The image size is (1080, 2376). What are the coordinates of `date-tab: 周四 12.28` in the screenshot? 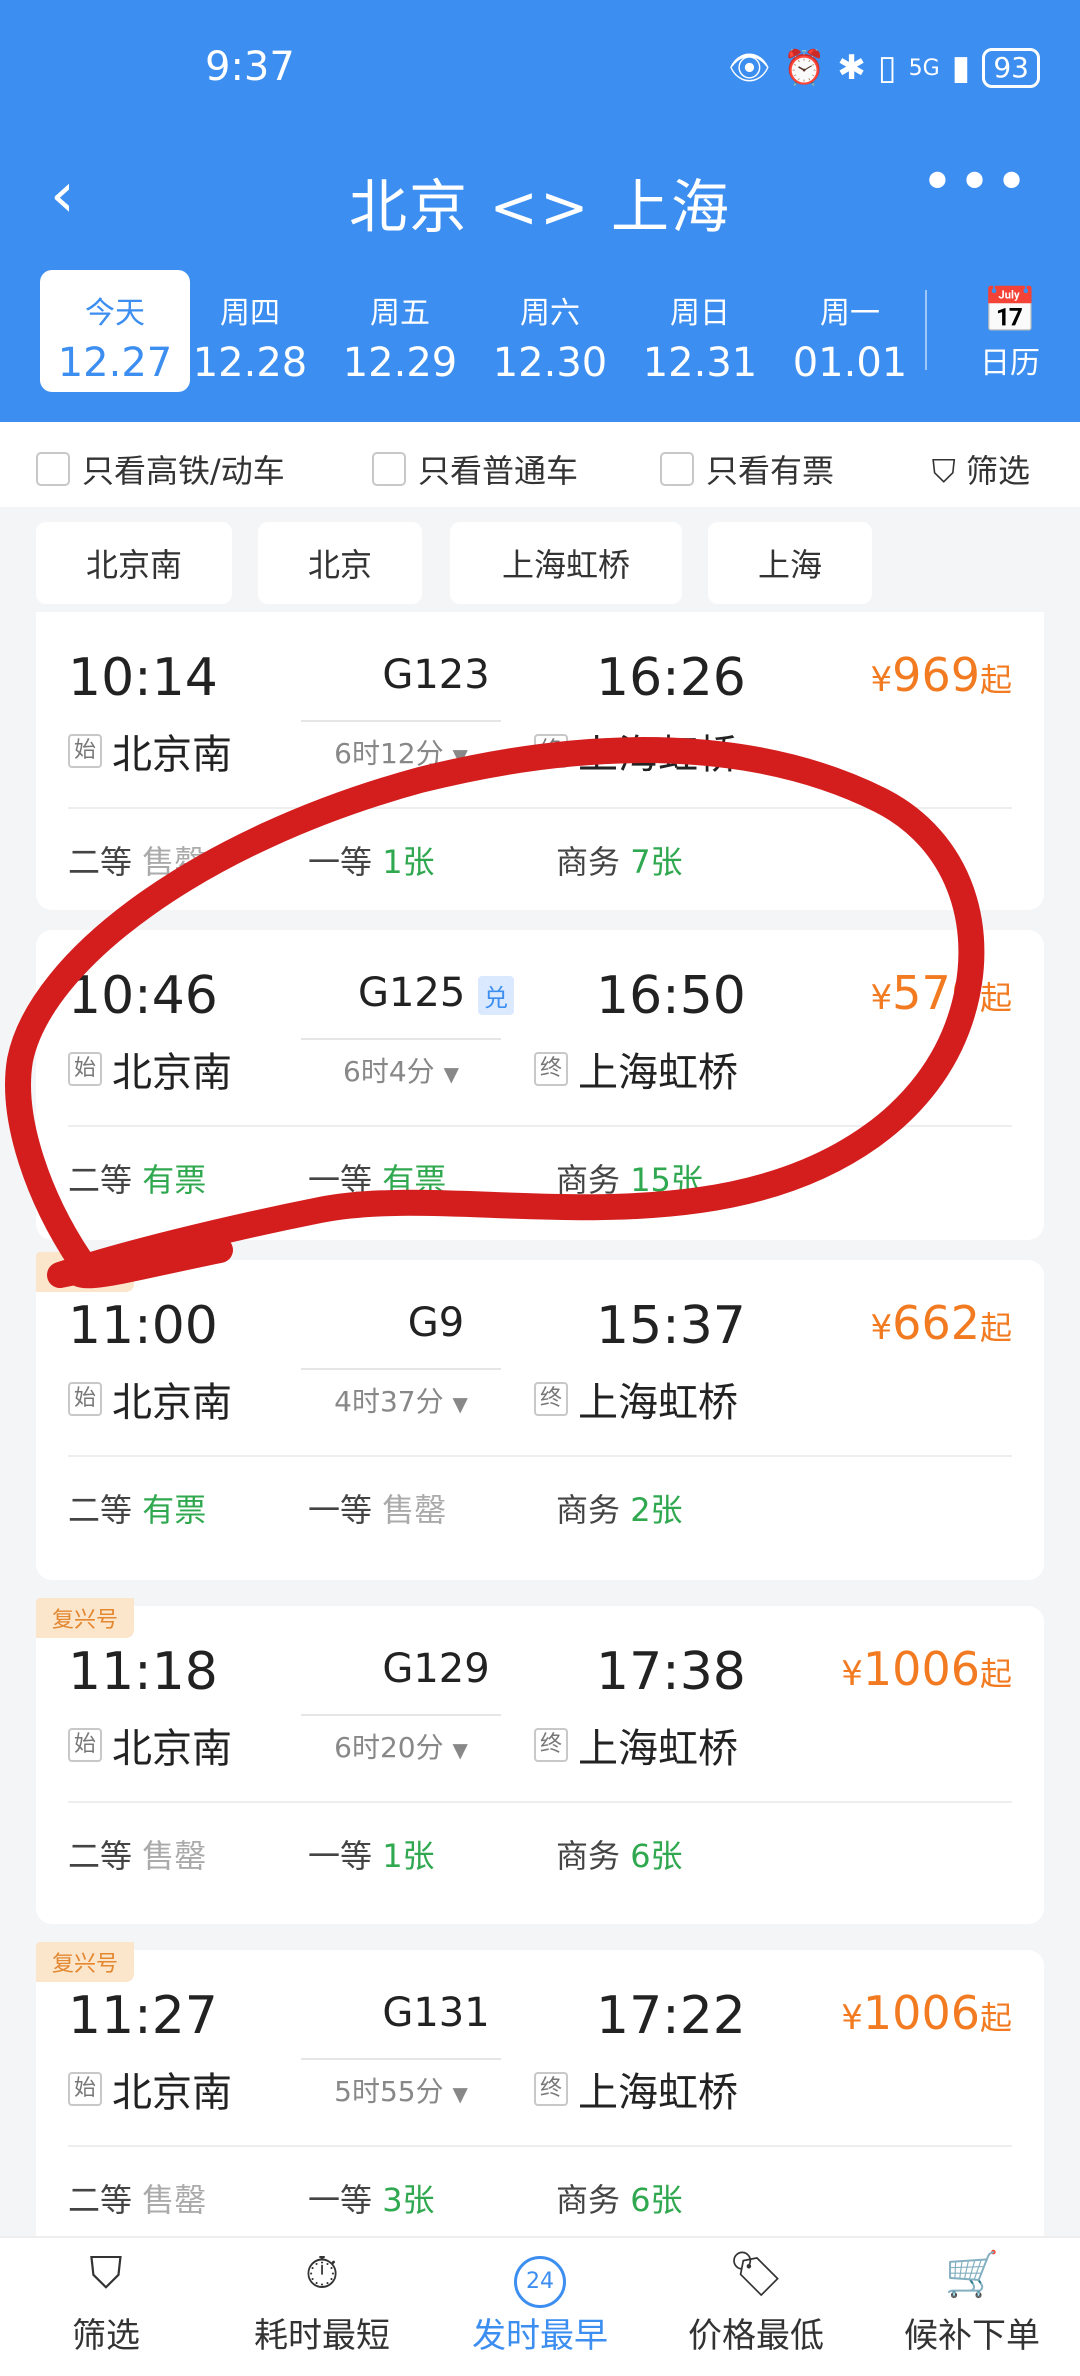 It's located at (250, 331).